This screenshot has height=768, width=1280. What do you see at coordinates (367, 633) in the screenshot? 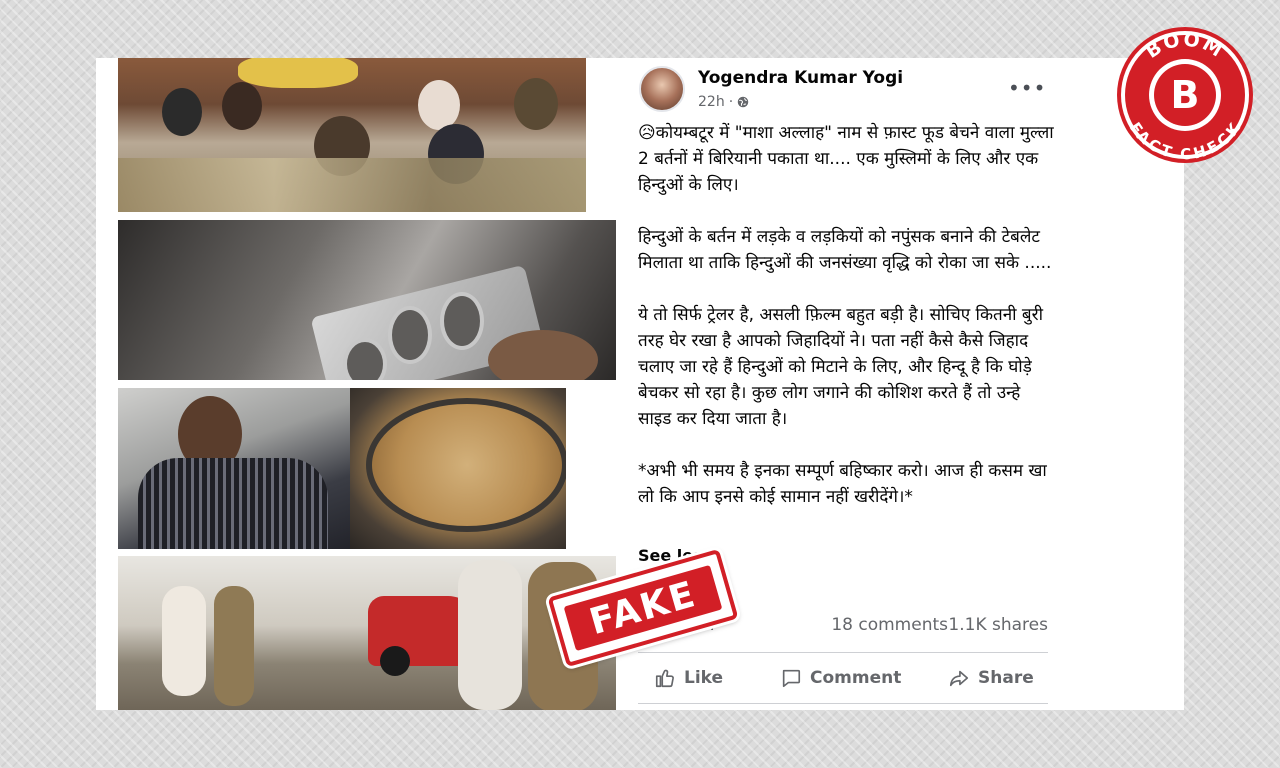
I see `photo-arrest-walk` at bounding box center [367, 633].